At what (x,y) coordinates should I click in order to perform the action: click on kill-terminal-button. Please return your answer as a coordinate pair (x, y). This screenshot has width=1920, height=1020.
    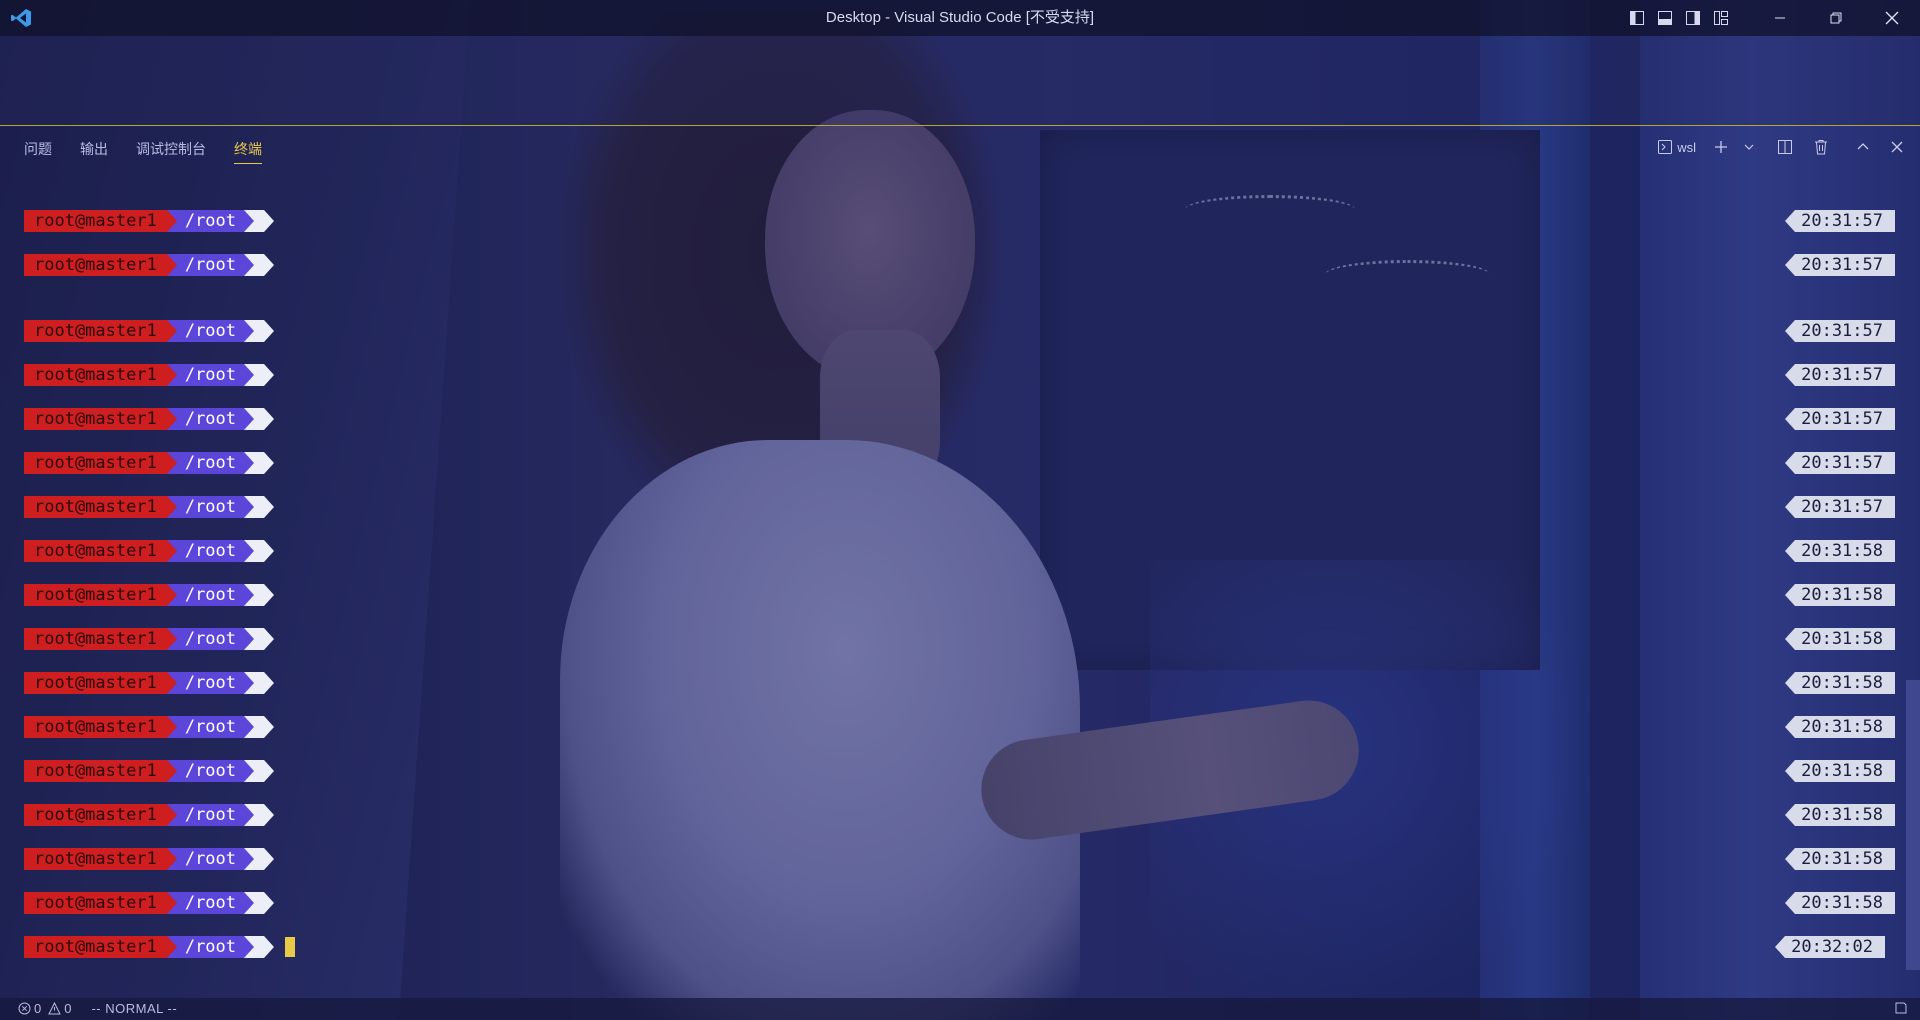
    Looking at the image, I should click on (1821, 147).